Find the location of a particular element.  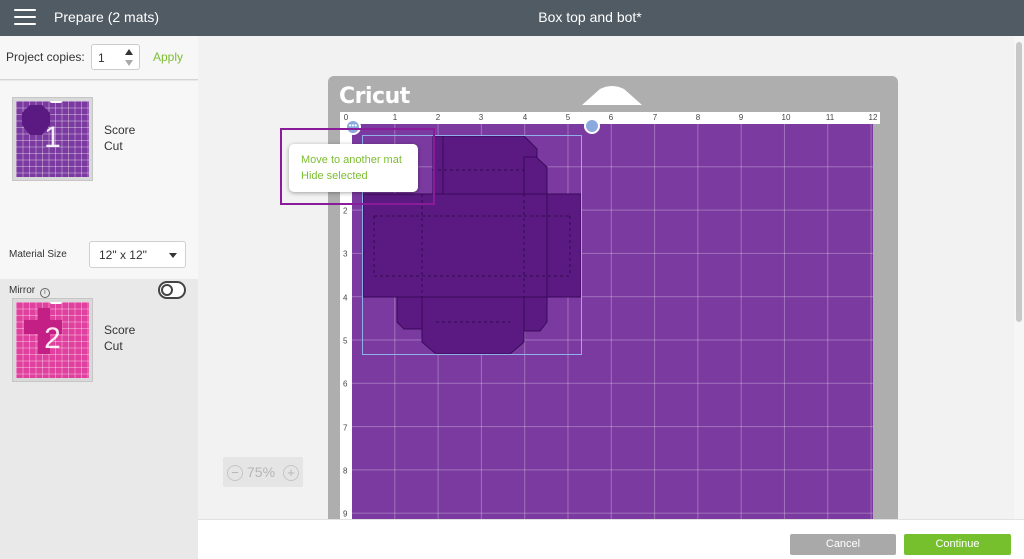

hide-selected-option: Hide selected is located at coordinates (353, 176).